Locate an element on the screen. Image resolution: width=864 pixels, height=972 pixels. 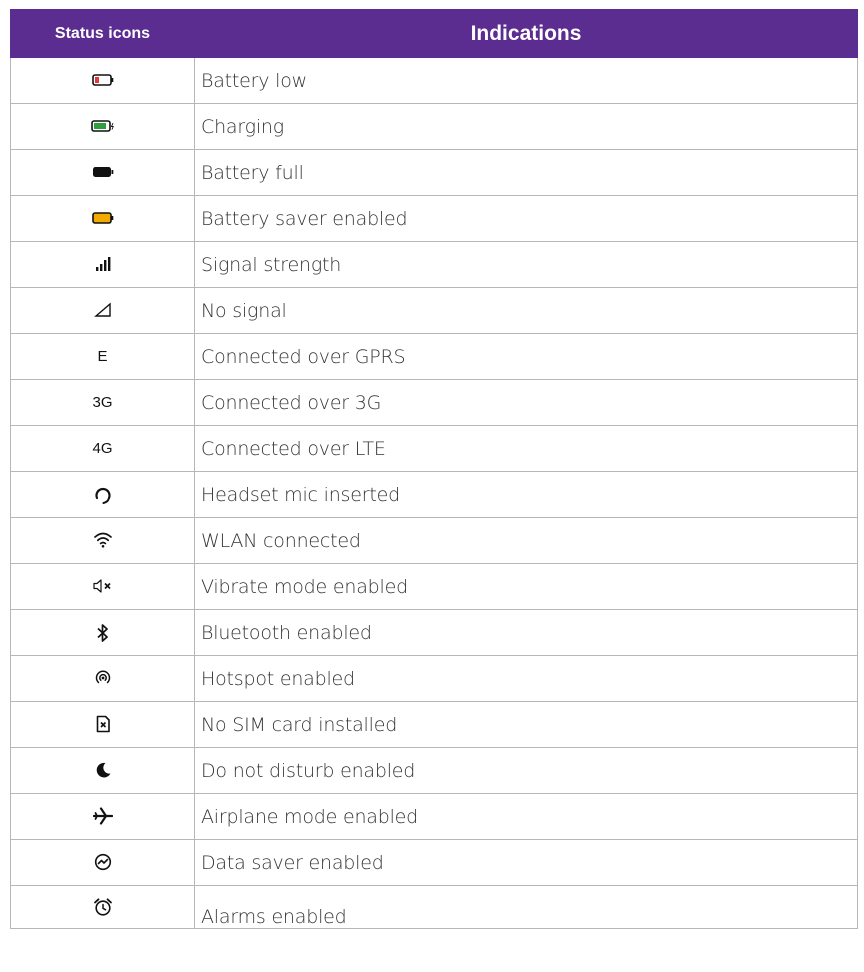
battery-saver-icon is located at coordinates (102, 218).